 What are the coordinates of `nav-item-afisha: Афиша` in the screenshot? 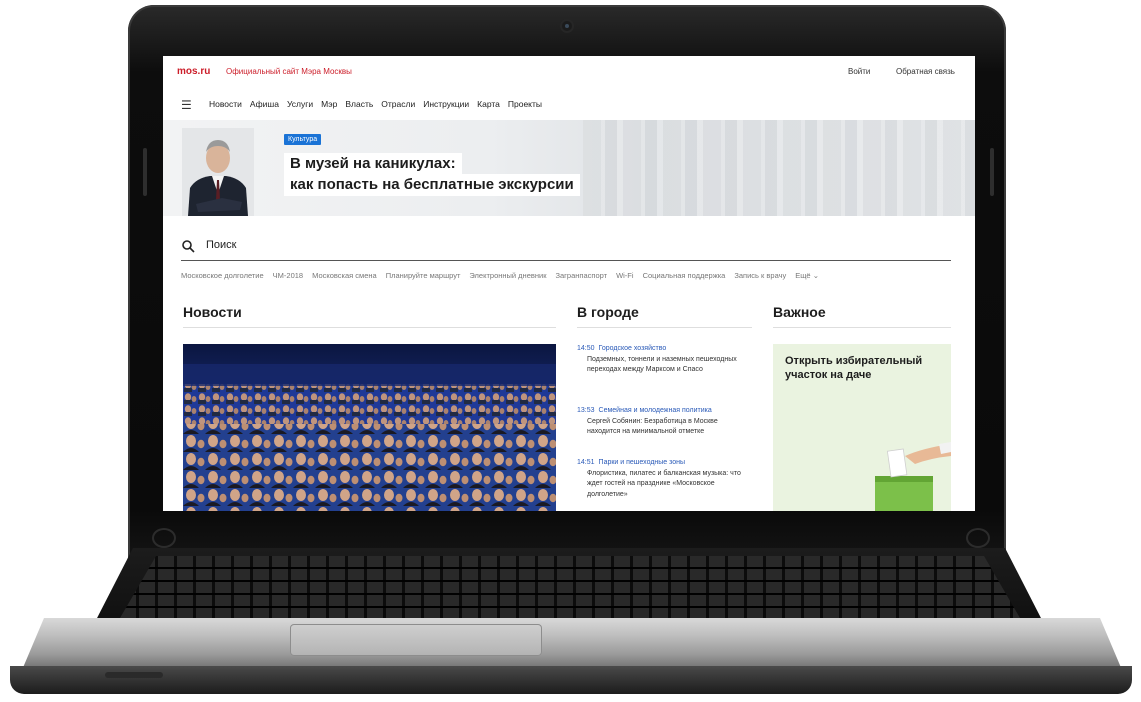 It's located at (264, 104).